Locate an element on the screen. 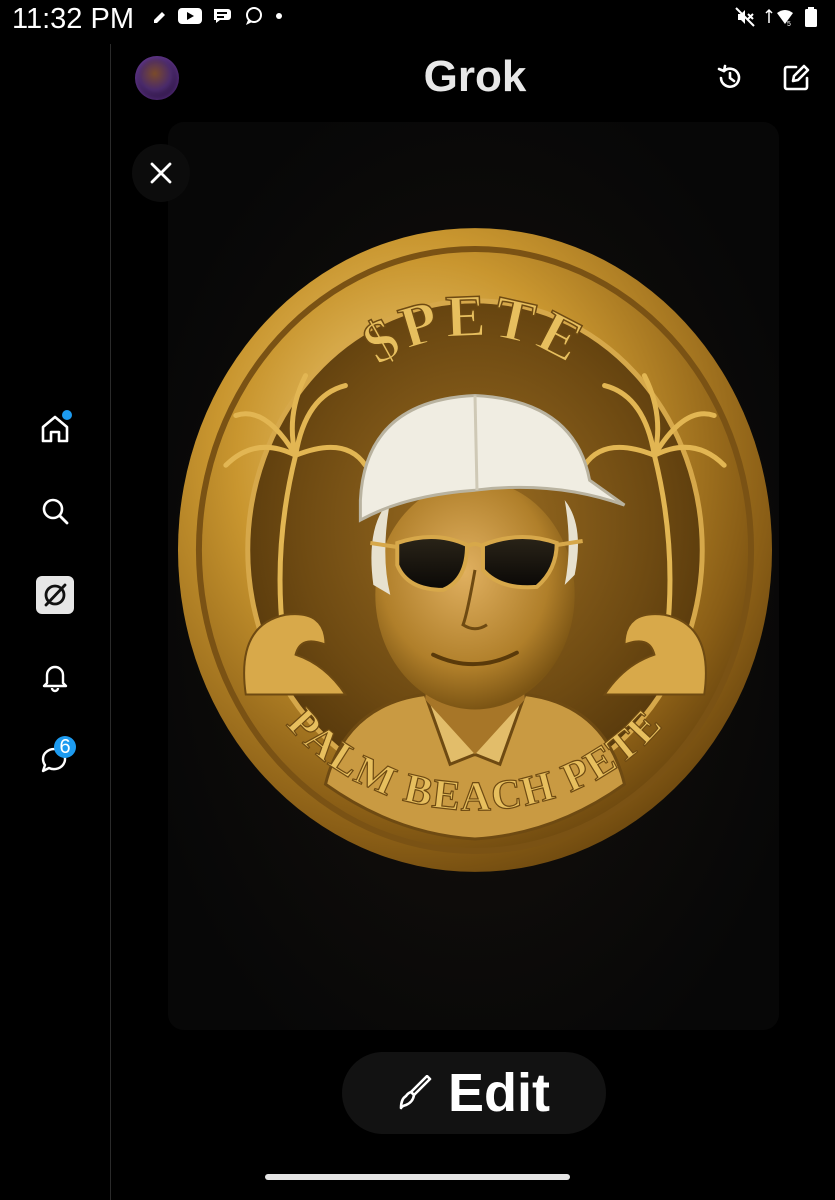 The image size is (835, 1200). left-nav-rail: 6 is located at coordinates (55, 622).